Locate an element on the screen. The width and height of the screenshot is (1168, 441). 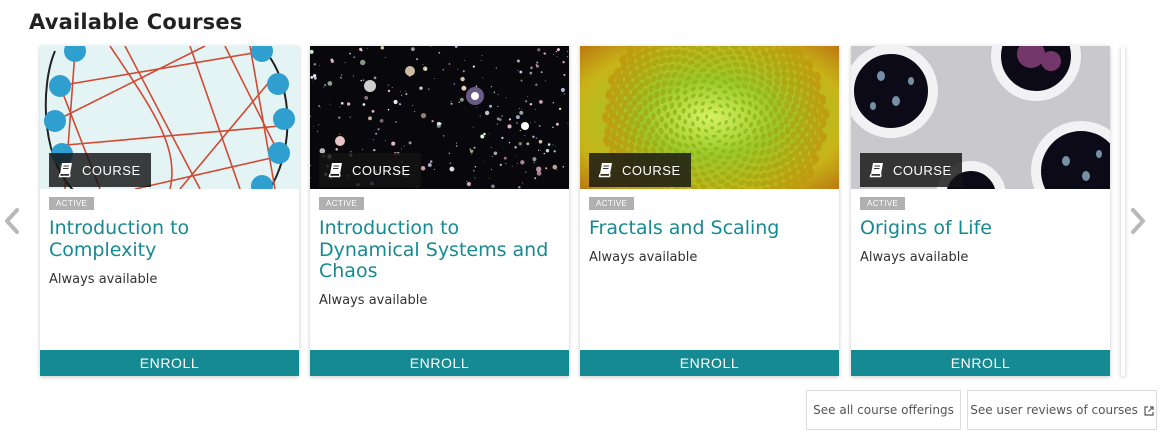
next-card-peek is located at coordinates (1123, 211).